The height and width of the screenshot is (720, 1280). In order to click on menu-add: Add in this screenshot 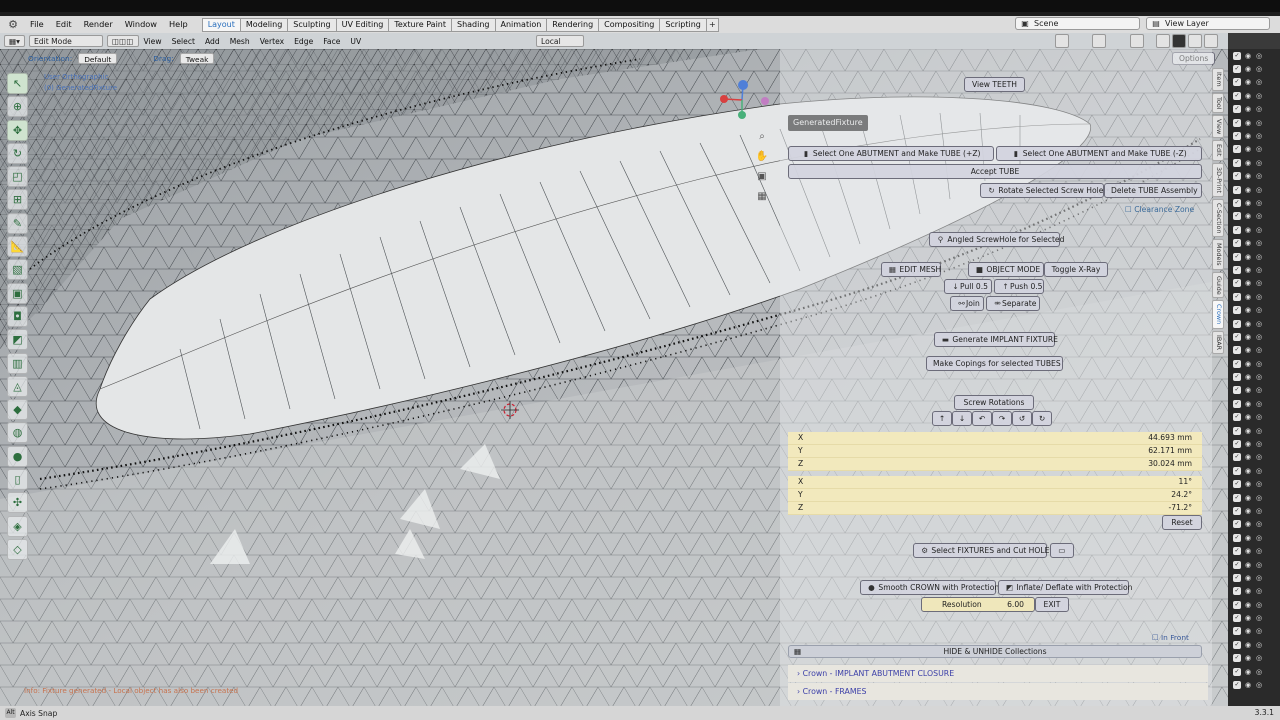, I will do `click(212, 41)`.